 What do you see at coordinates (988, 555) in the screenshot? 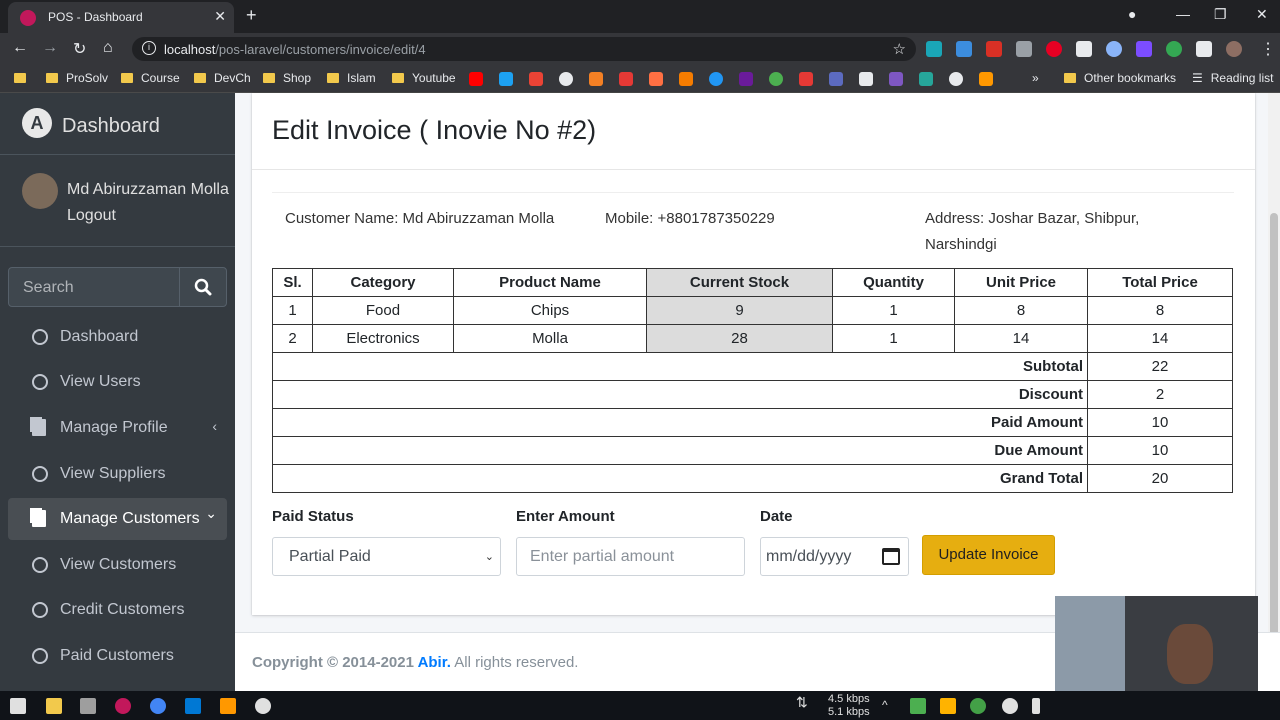
I see `update-invoice-button: Update Invoice` at bounding box center [988, 555].